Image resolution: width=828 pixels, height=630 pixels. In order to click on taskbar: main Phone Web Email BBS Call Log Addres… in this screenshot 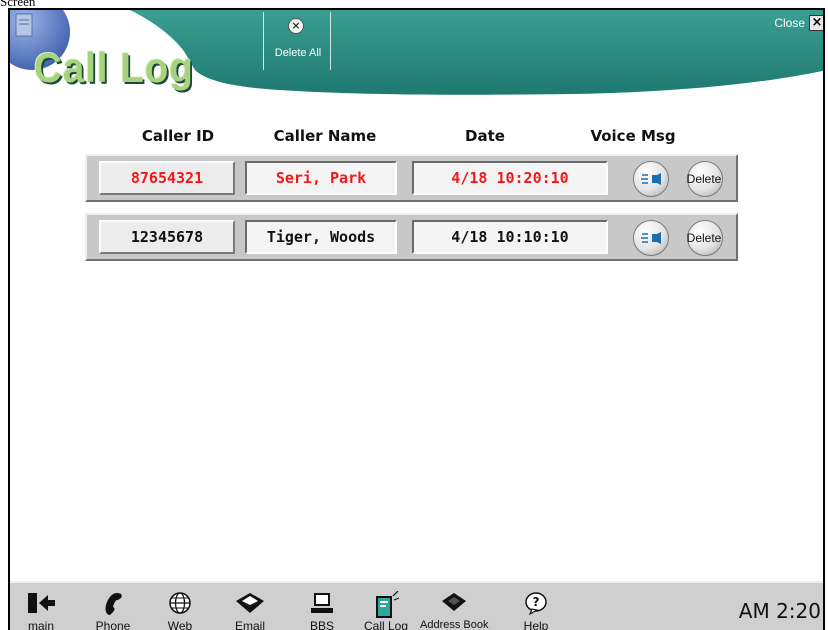, I will do `click(416, 605)`.